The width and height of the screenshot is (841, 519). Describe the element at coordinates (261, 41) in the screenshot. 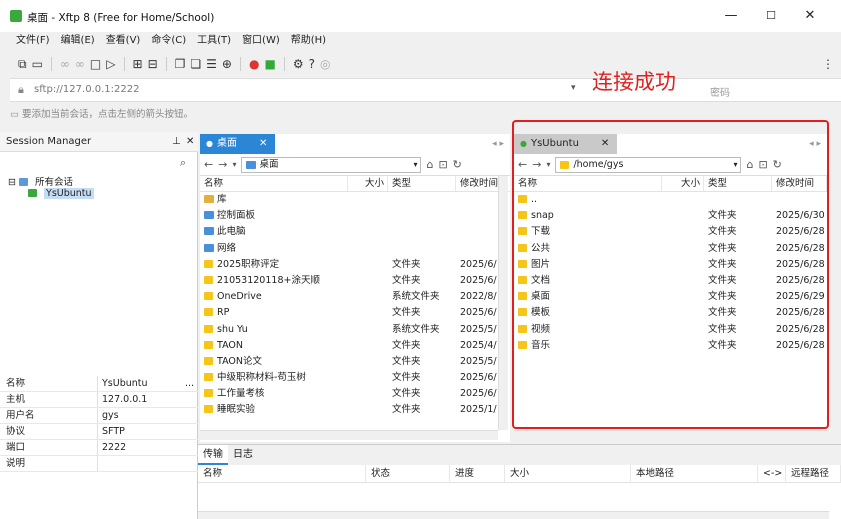

I see `menu-window: 窗口(W)` at that location.